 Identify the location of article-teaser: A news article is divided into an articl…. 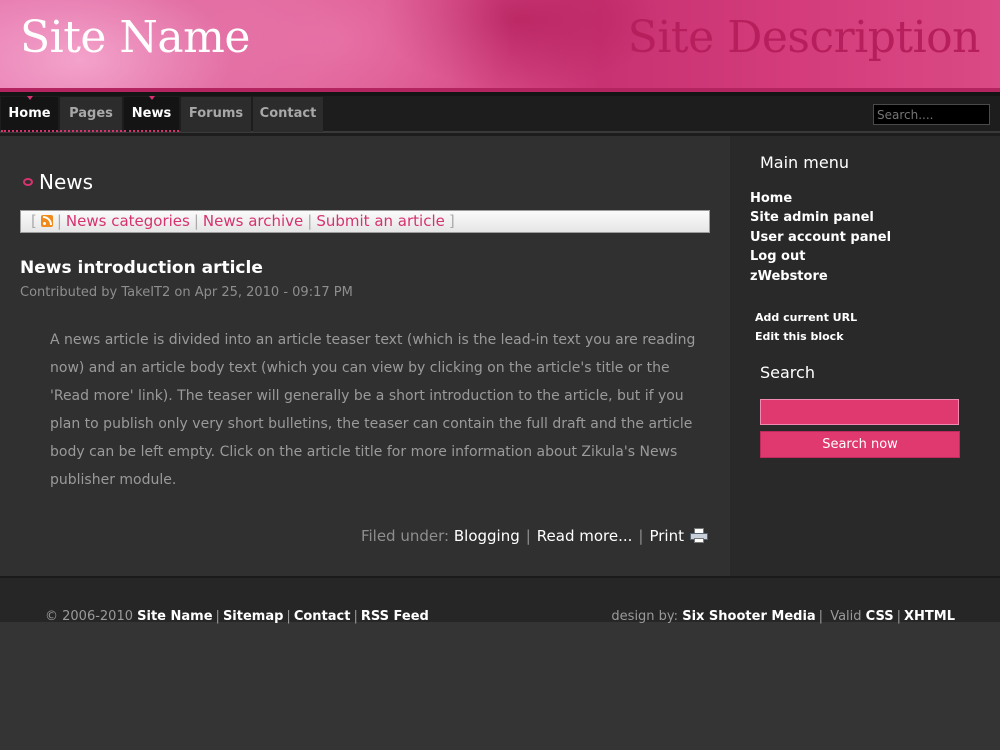
(373, 410).